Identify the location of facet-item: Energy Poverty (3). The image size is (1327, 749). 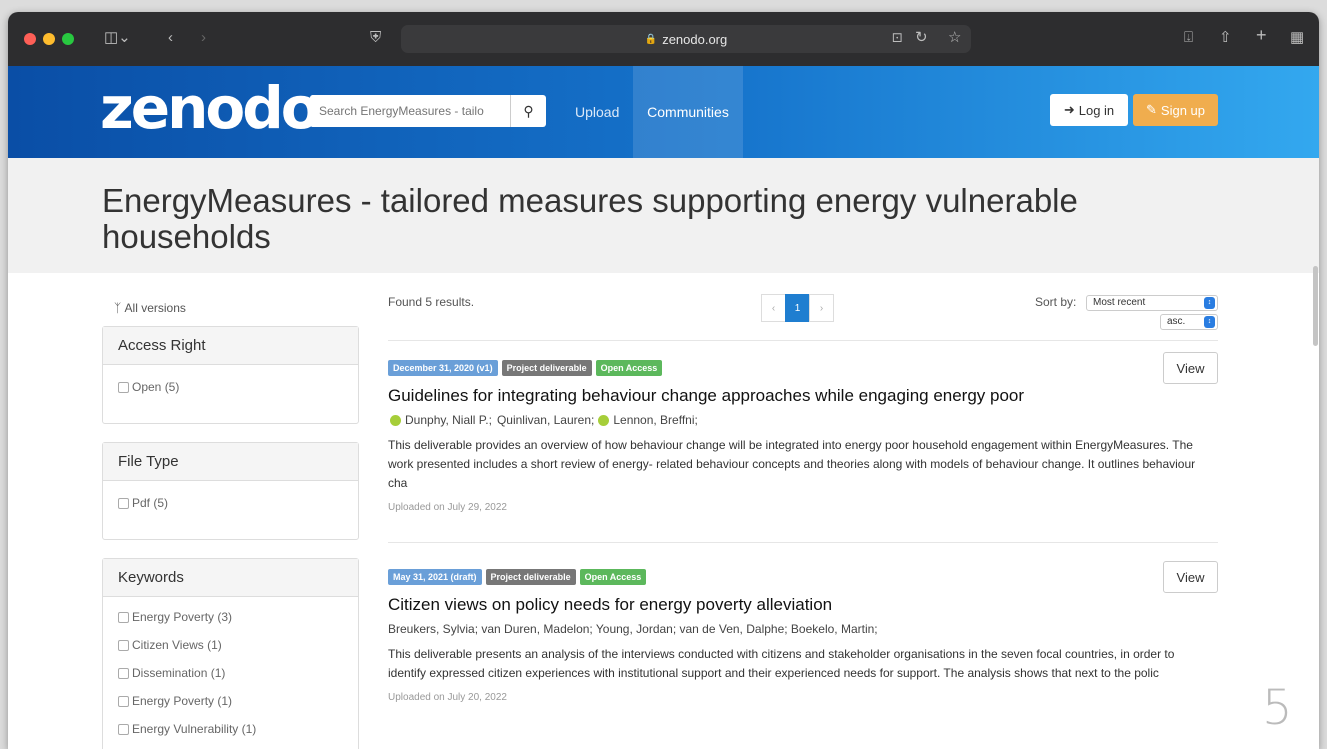
(230, 617).